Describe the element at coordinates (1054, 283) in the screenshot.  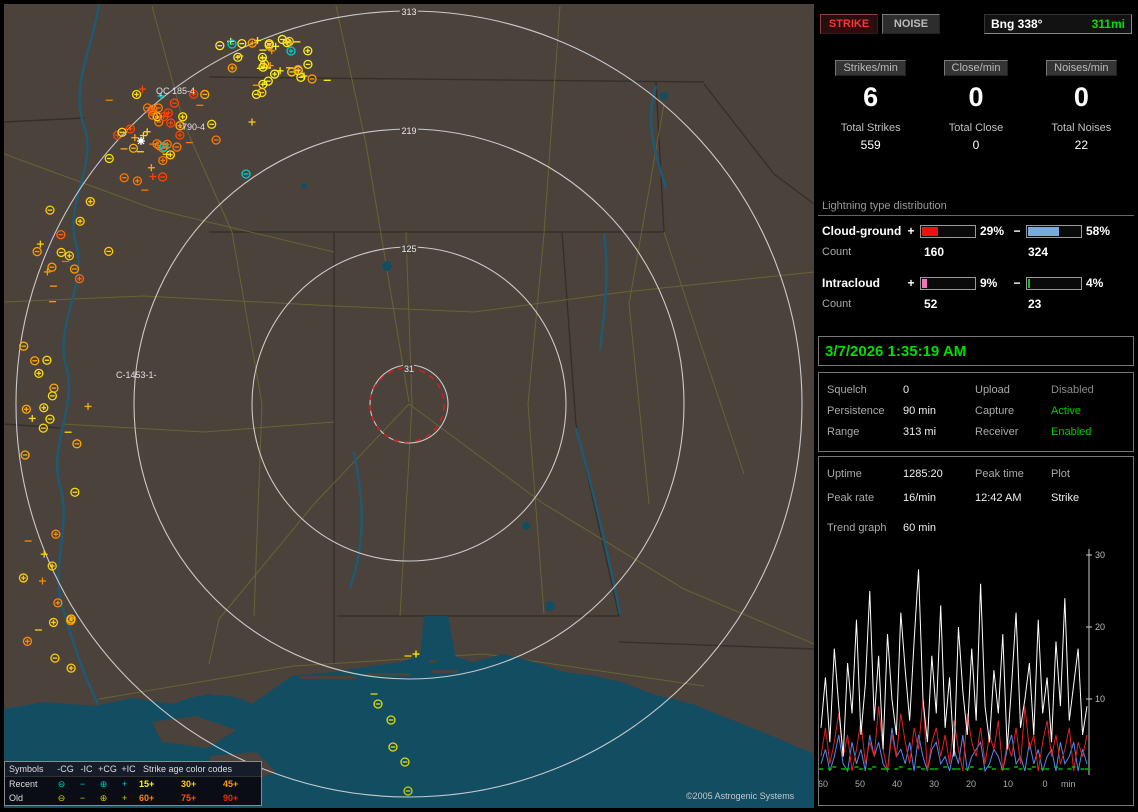
I see `ic-minus-bar` at that location.